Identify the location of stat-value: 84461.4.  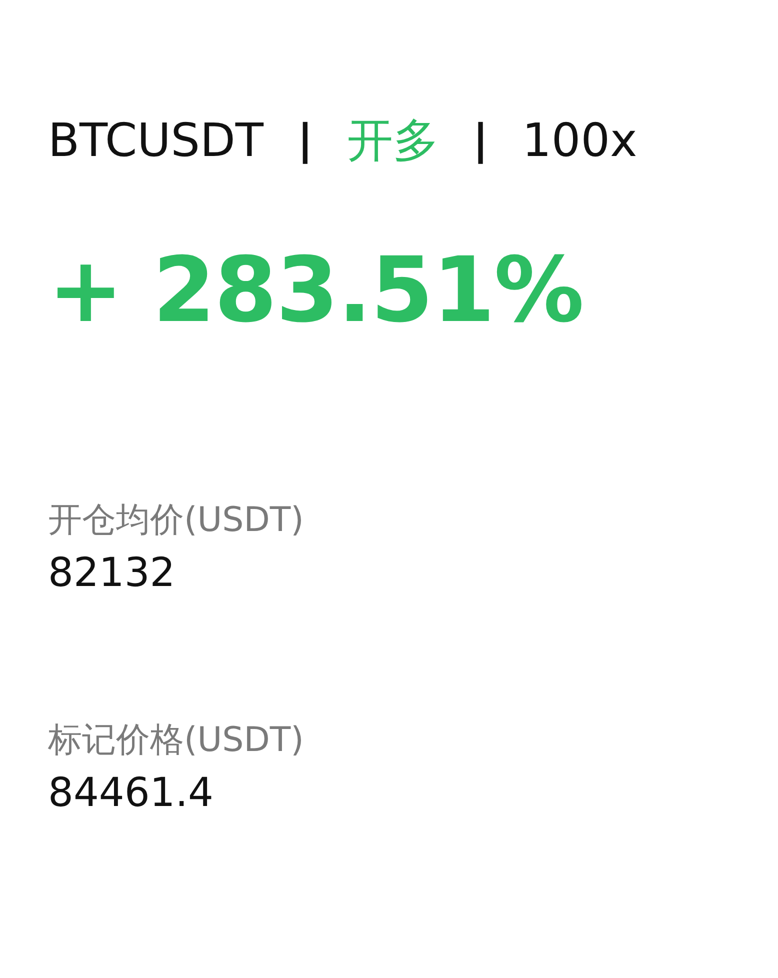
(131, 793).